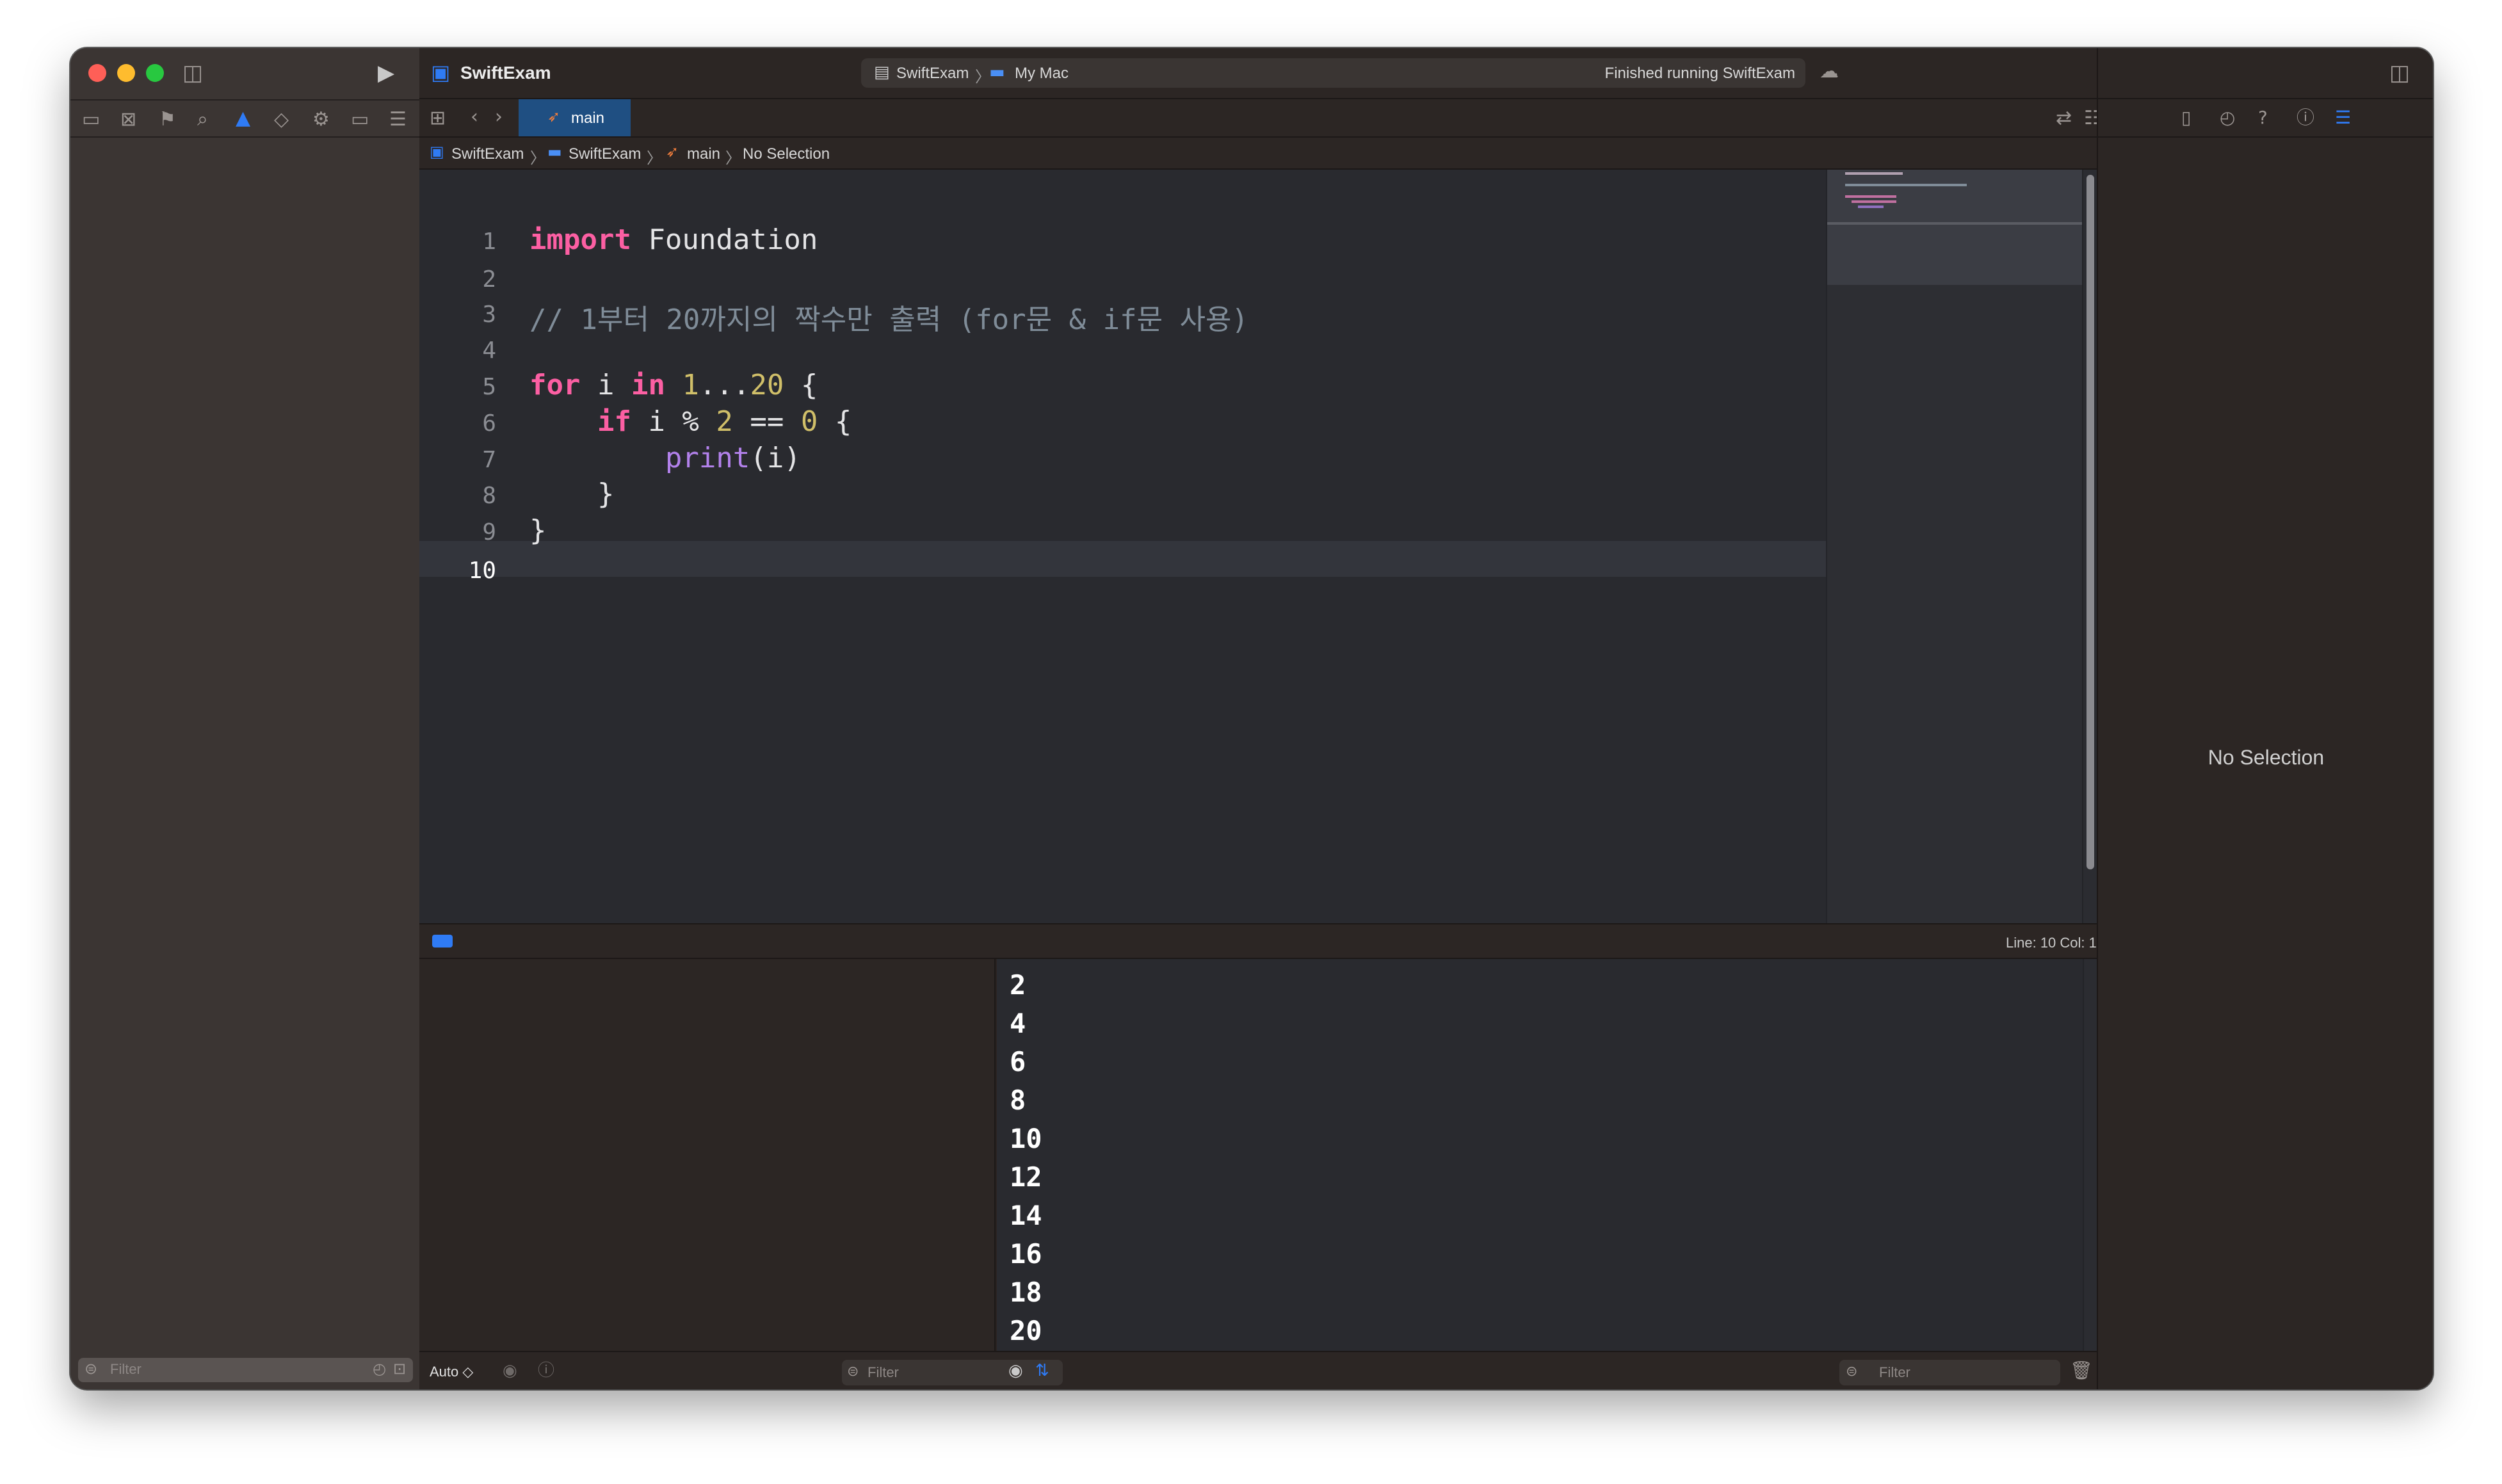 Image resolution: width=2502 pixels, height=1484 pixels. What do you see at coordinates (1954, 228) in the screenshot?
I see `minimap-viewport` at bounding box center [1954, 228].